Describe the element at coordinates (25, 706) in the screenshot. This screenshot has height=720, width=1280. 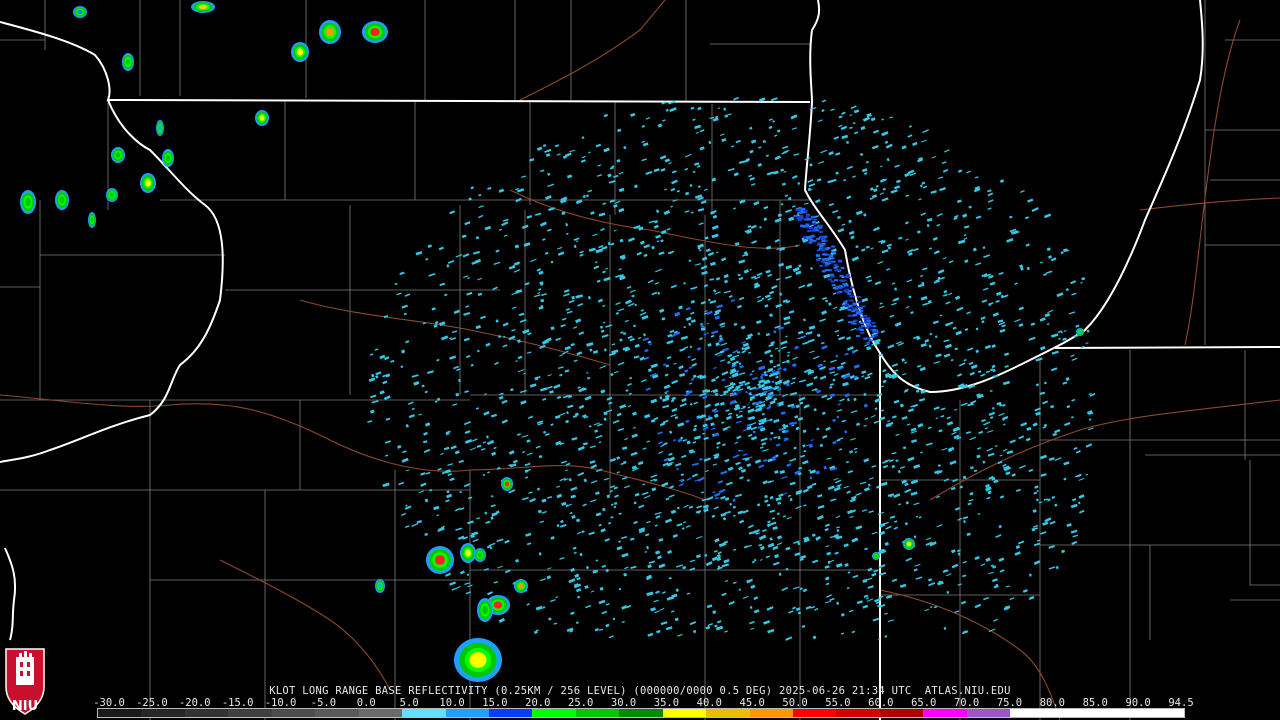
I see `logo-text: NIU` at that location.